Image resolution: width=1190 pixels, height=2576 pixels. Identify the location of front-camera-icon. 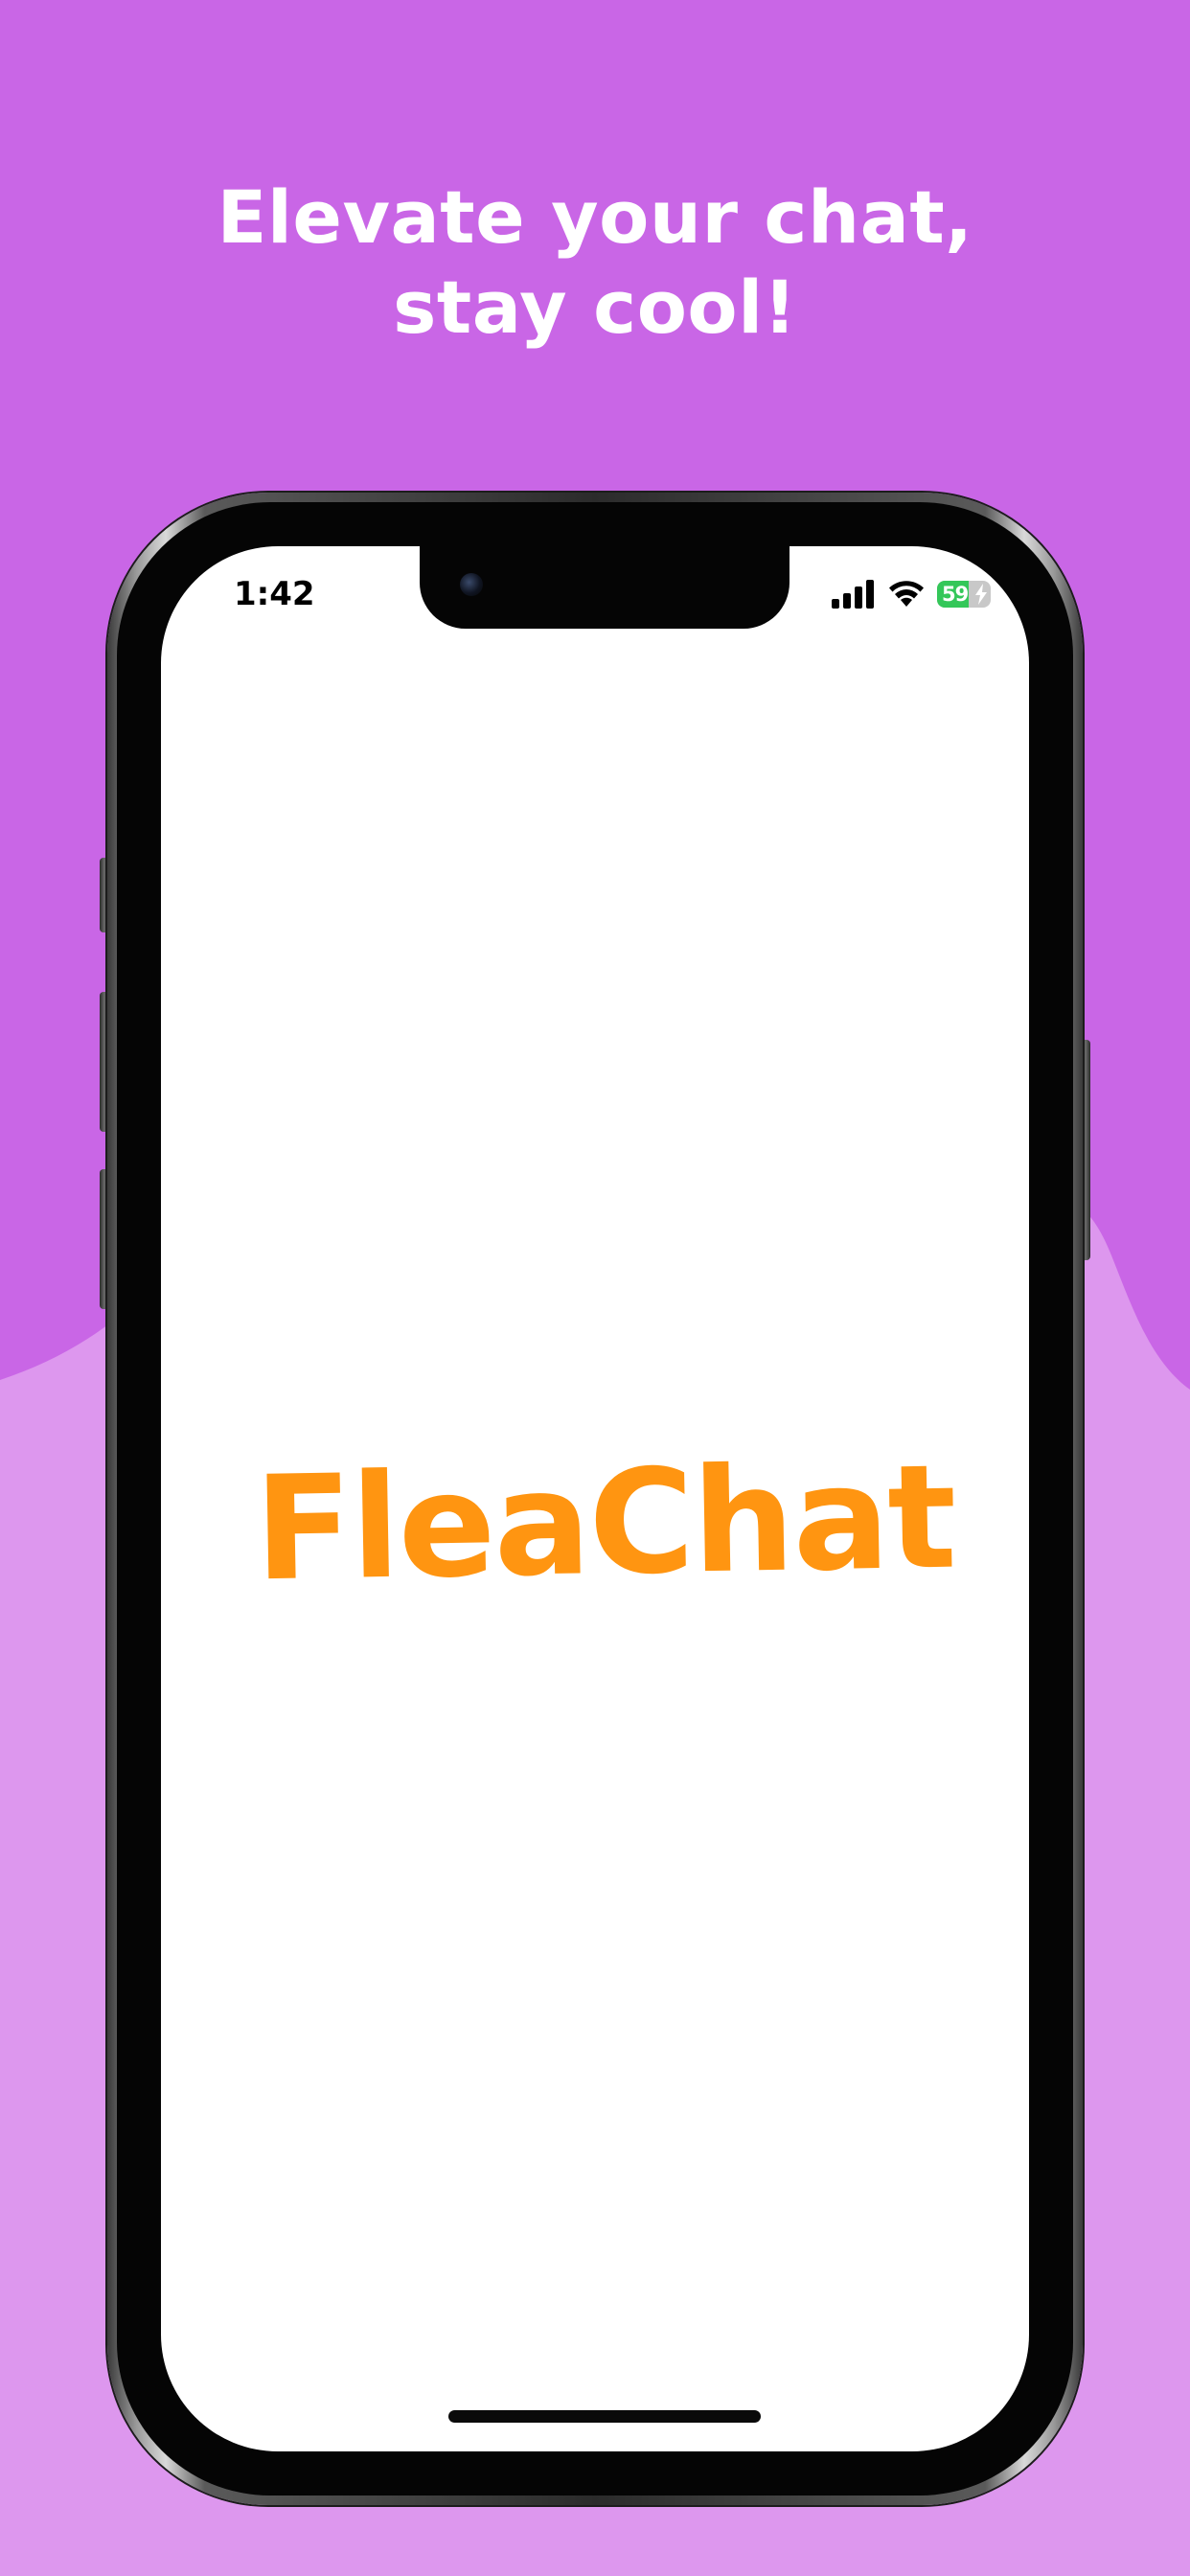
(472, 584).